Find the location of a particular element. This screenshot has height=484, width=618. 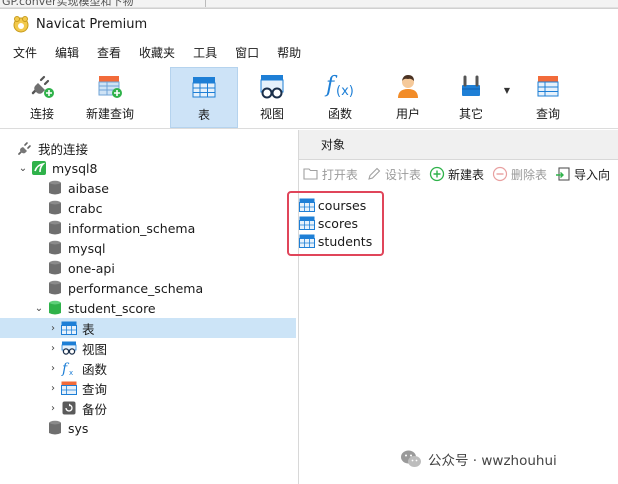

pencil-icon is located at coordinates (374, 173).